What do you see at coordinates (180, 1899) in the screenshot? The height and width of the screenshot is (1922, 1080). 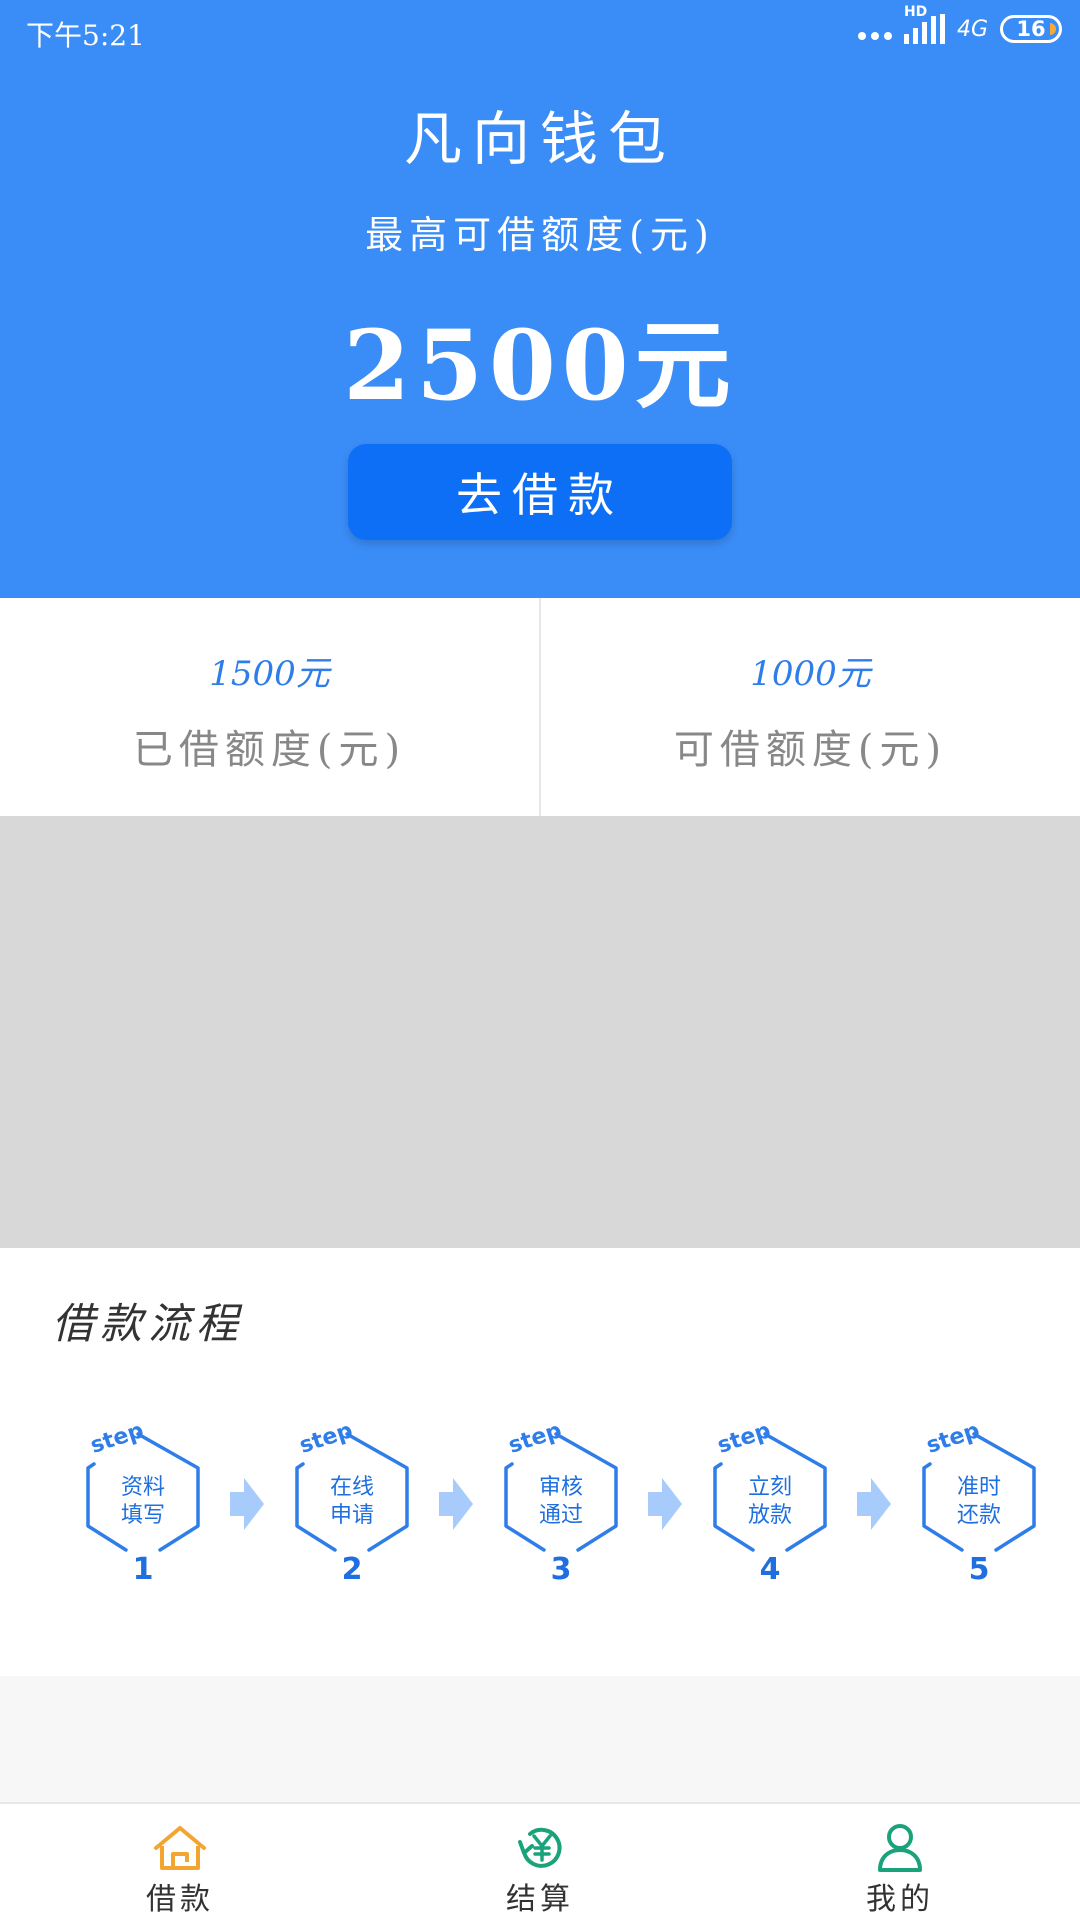 I see `nav-label-borrow: 借款` at bounding box center [180, 1899].